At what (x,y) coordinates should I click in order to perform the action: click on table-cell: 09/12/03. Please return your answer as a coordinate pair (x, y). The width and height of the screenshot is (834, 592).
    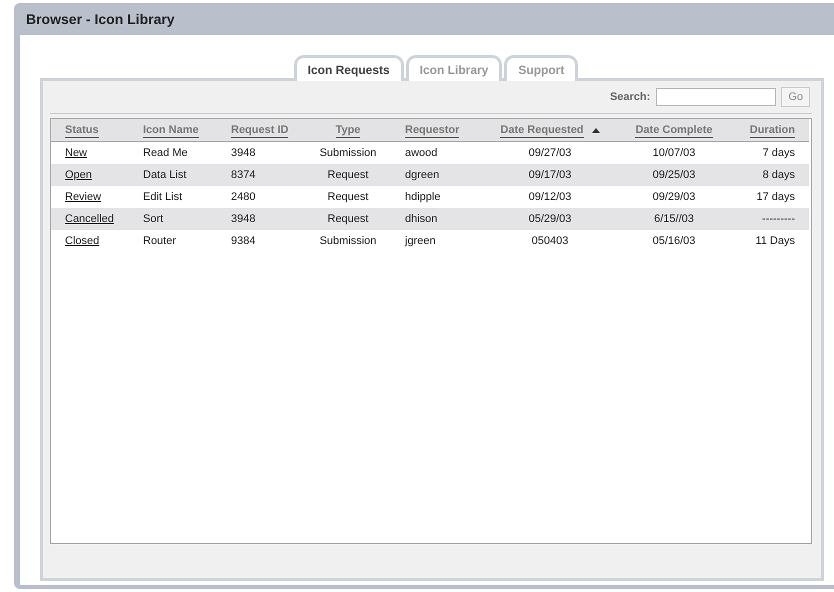
    Looking at the image, I should click on (550, 197).